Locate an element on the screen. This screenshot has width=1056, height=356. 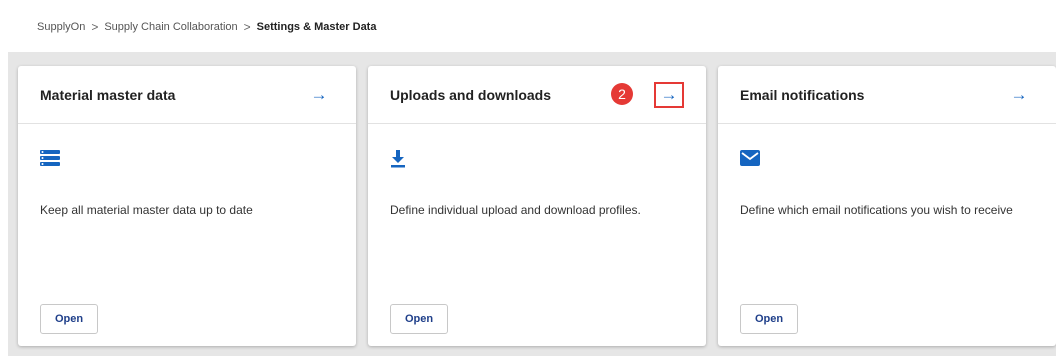
list-icon is located at coordinates (50, 160).